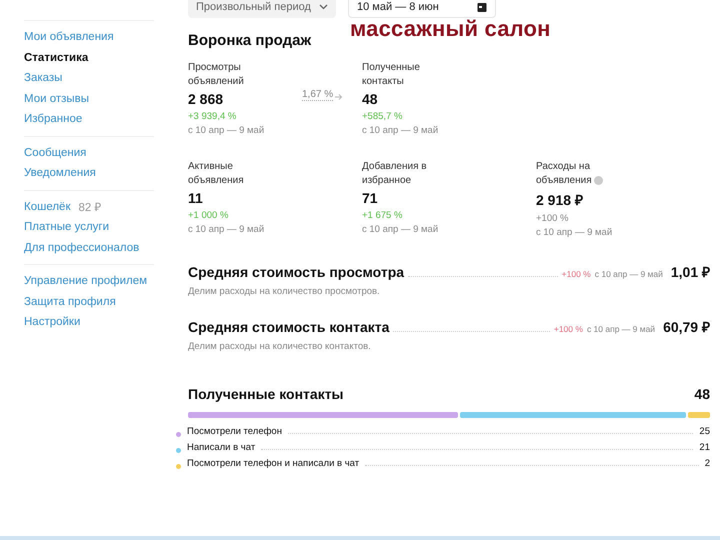  I want to click on arrow-icon, so click(339, 97).